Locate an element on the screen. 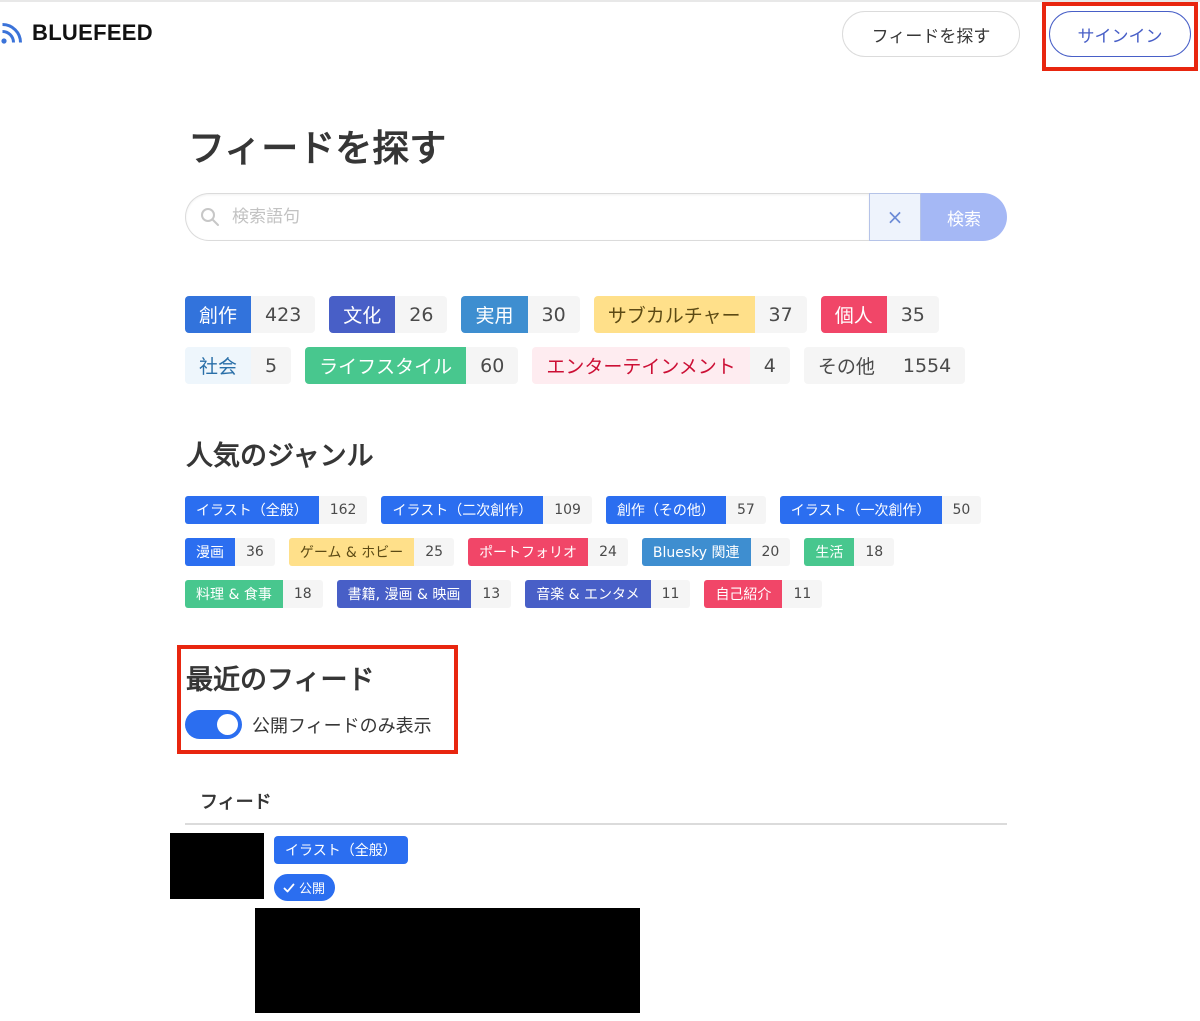 Image resolution: width=1200 pixels, height=1021 pixels. brand: BLUEFEED is located at coordinates (76, 33).